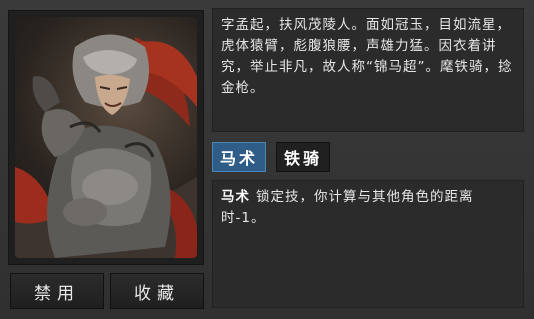 The image size is (534, 319). What do you see at coordinates (303, 157) in the screenshot?
I see `tab-skill-tieqi: 铁骑` at bounding box center [303, 157].